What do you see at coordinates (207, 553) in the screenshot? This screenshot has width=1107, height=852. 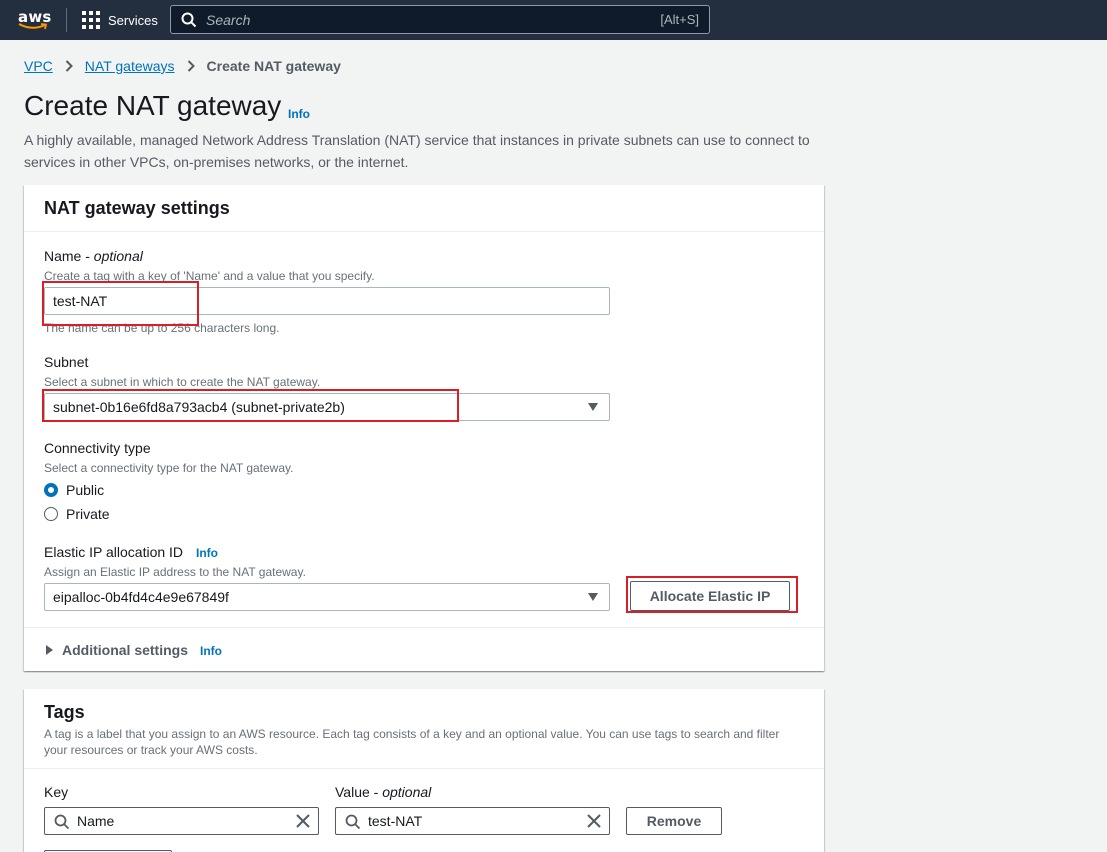 I see `eip-info-link: Info` at bounding box center [207, 553].